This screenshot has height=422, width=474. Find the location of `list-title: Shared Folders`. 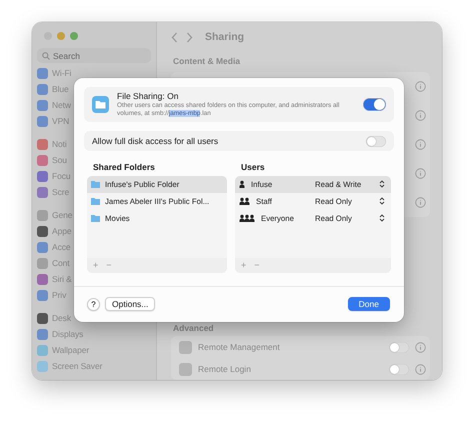

list-title: Shared Folders is located at coordinates (124, 167).